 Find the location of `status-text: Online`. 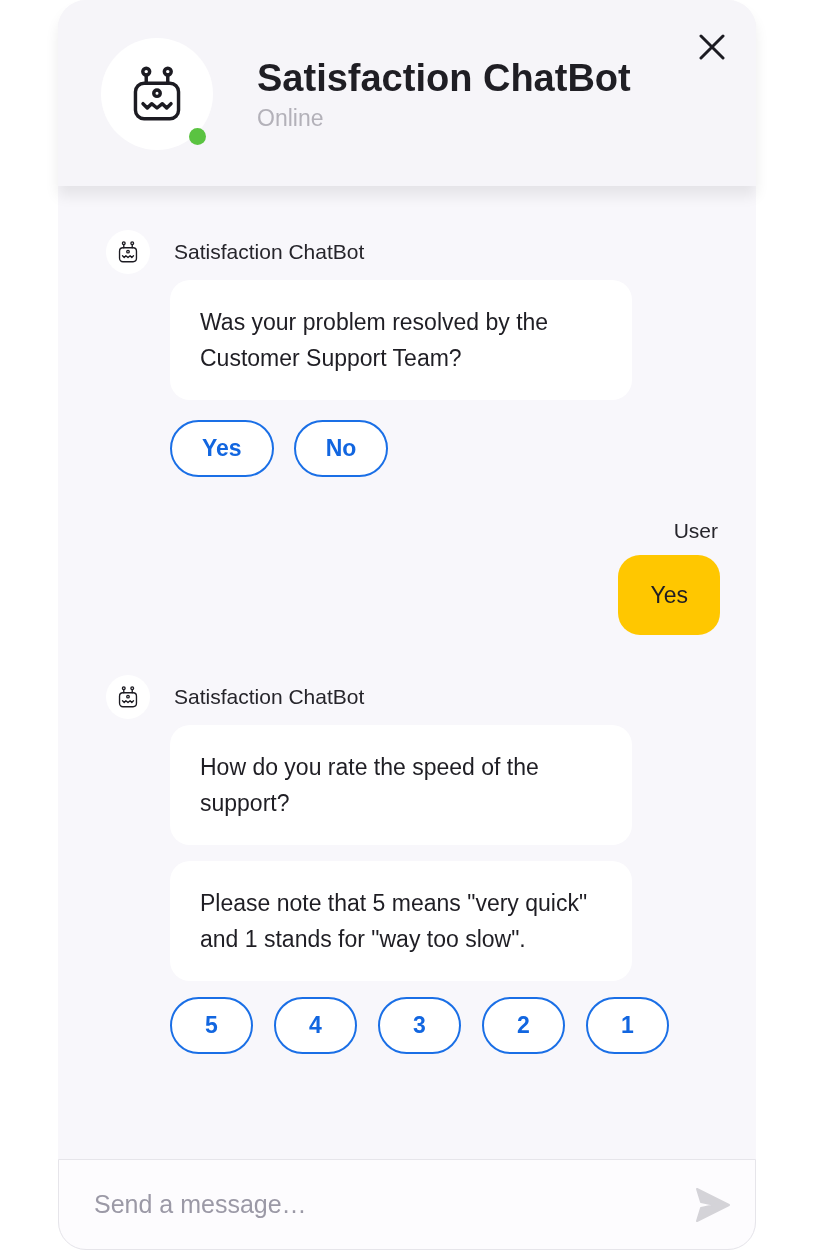

status-text: Online is located at coordinates (291, 118).